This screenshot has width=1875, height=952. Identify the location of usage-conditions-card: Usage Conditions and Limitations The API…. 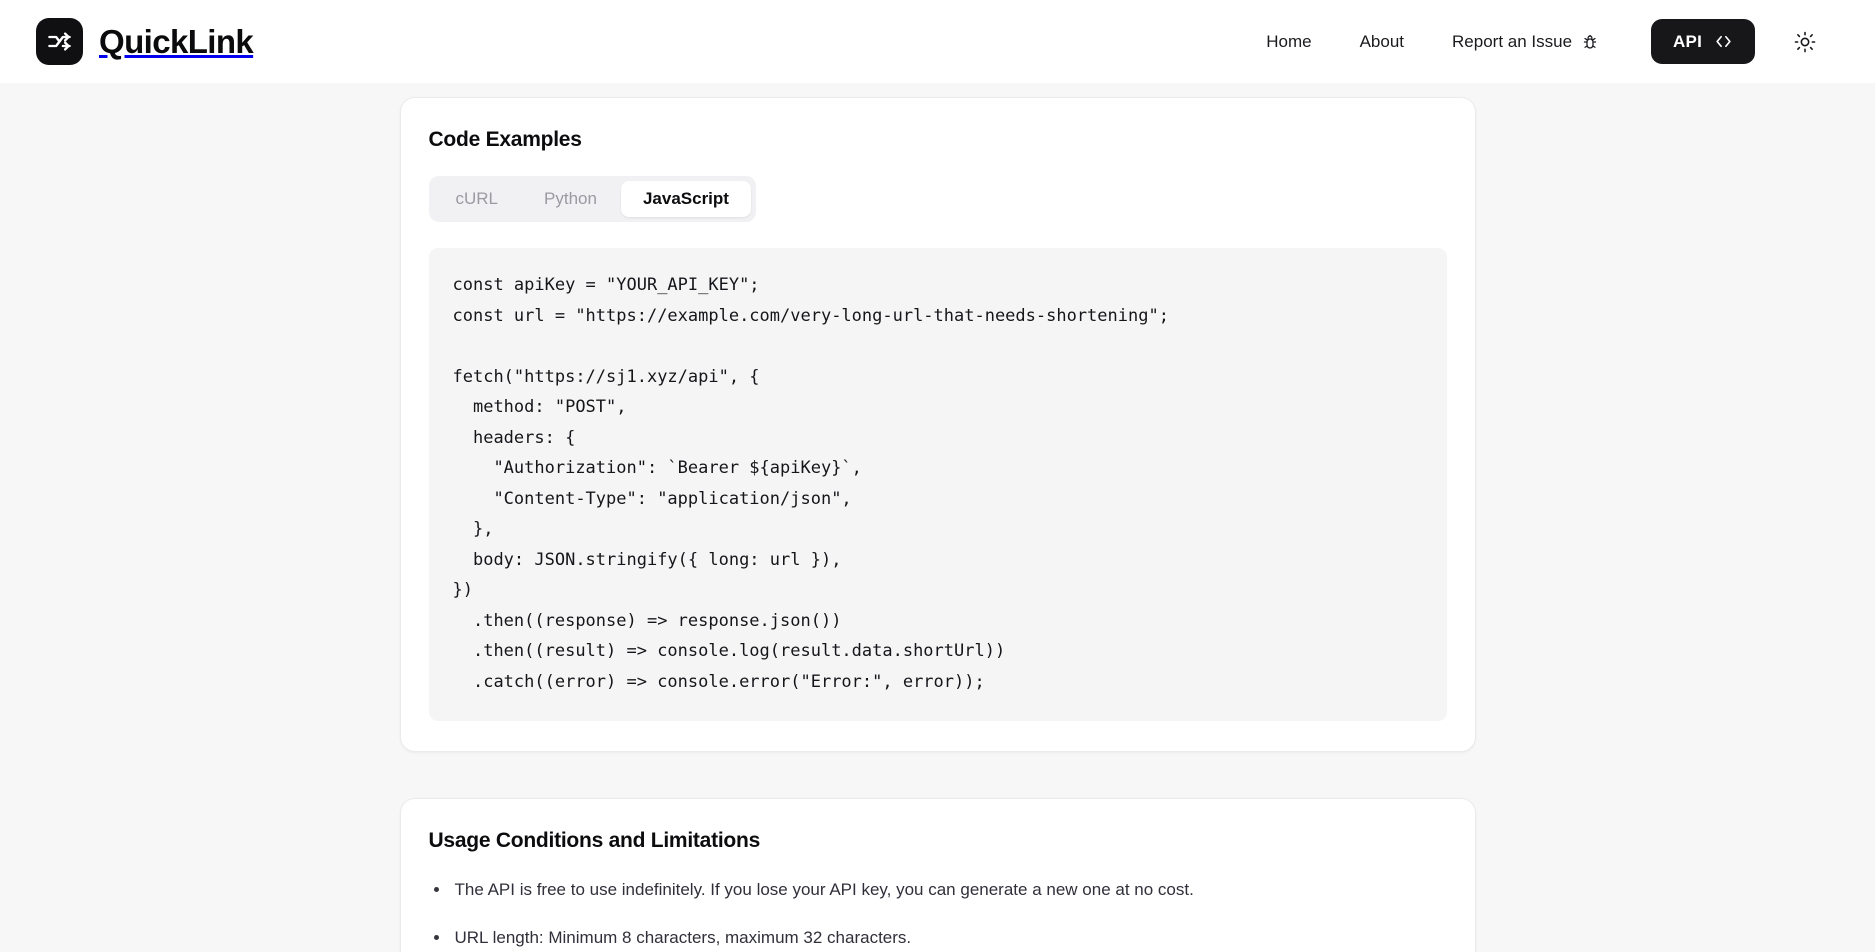
(937, 875).